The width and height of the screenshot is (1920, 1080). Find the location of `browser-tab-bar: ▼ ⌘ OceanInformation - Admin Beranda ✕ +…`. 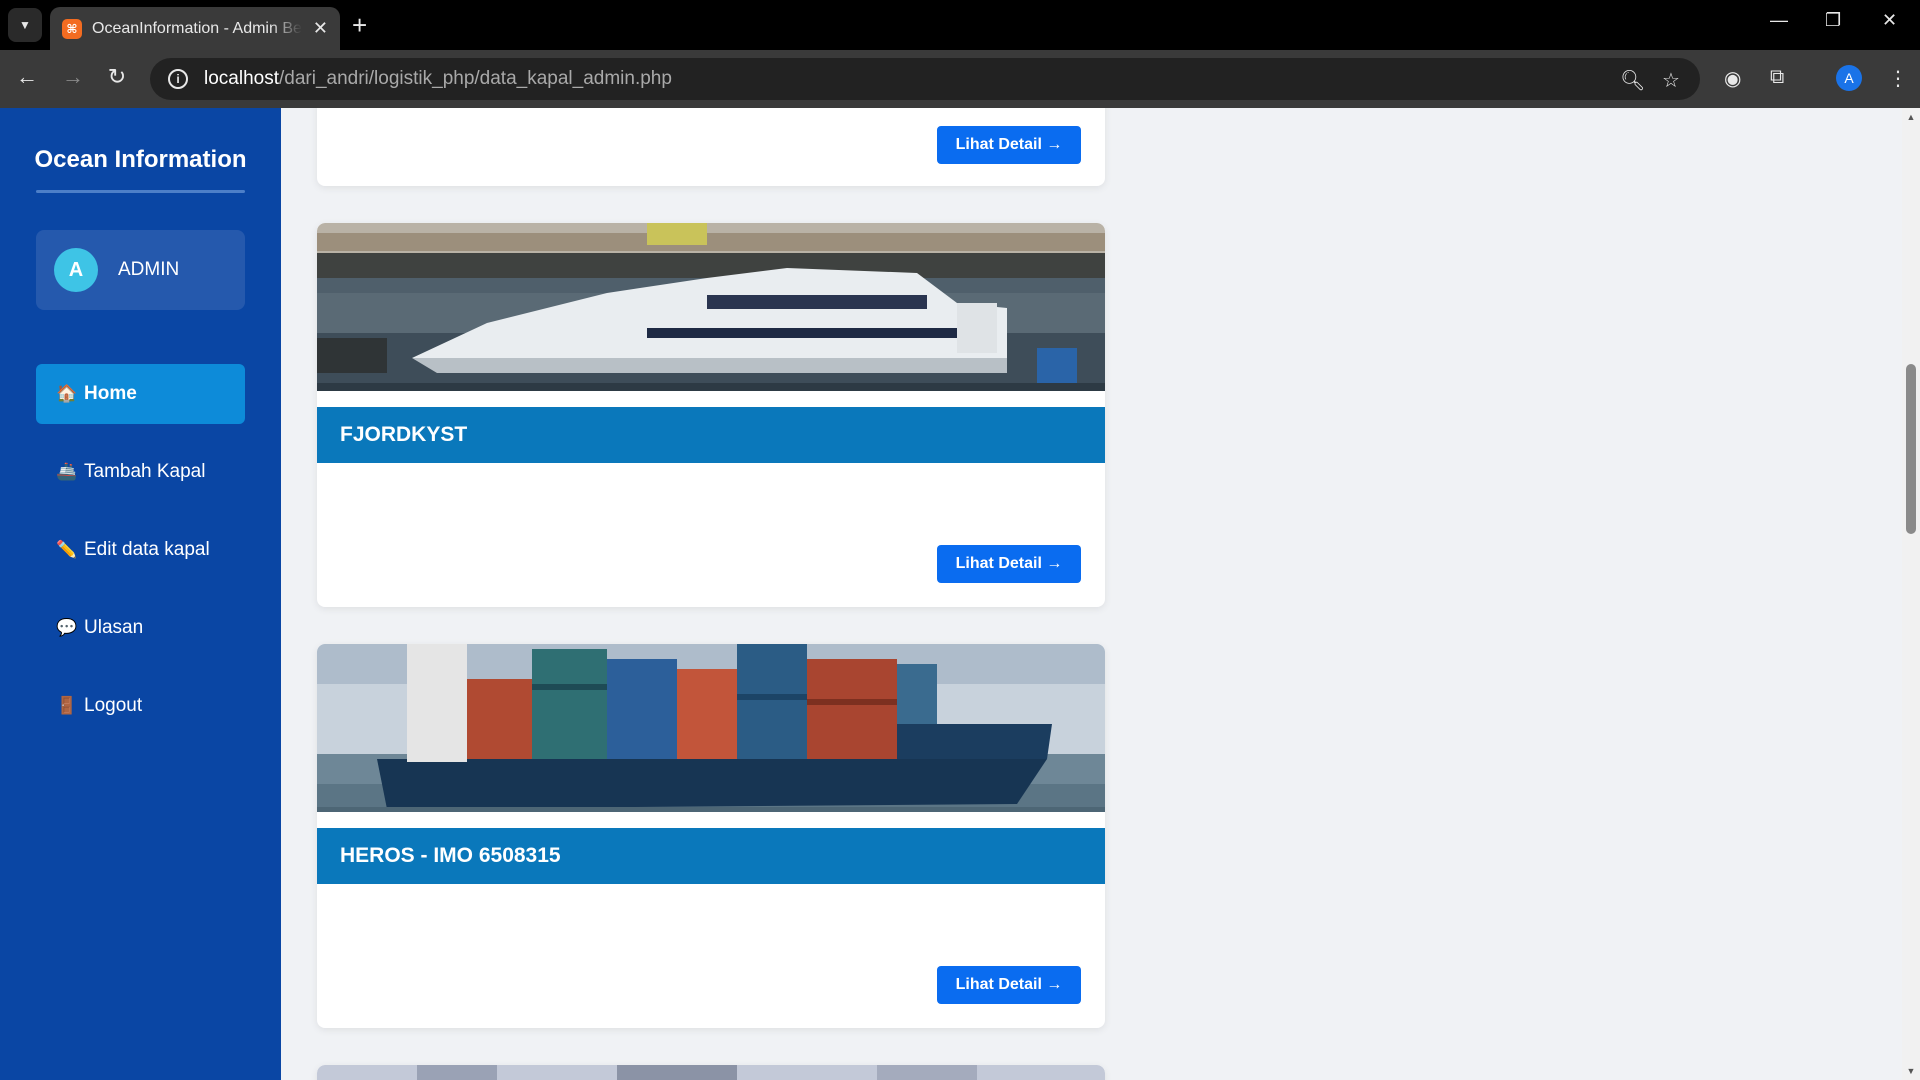

browser-tab-bar: ▼ ⌘ OceanInformation - Admin Beranda ✕ +… is located at coordinates (960, 25).